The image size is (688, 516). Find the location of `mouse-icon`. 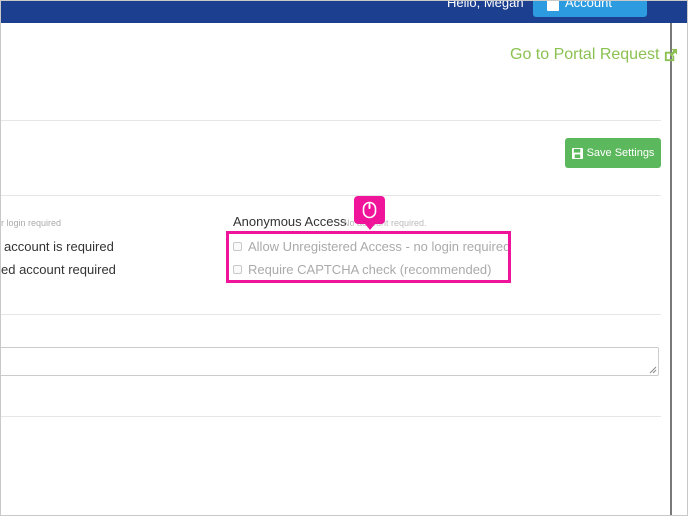

mouse-icon is located at coordinates (369, 210).